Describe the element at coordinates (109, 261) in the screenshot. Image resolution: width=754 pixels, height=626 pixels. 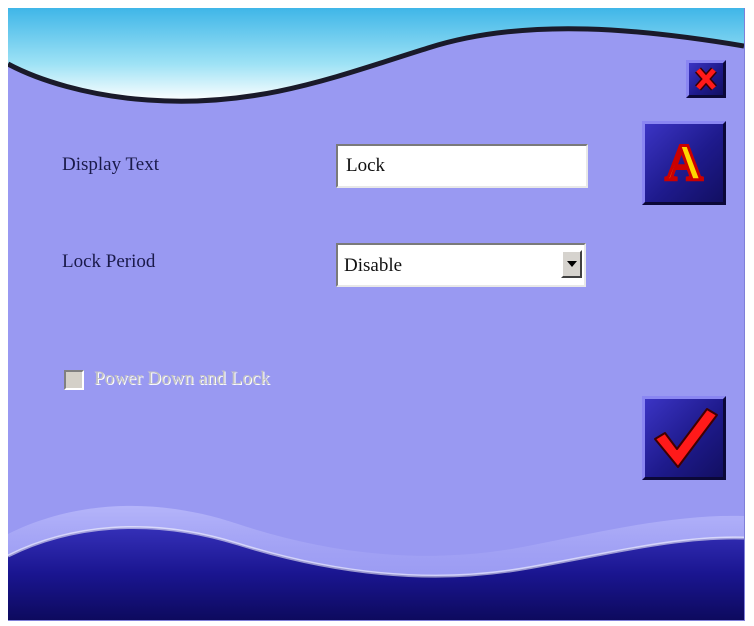
I see `lock-period-label: Lock Period` at that location.